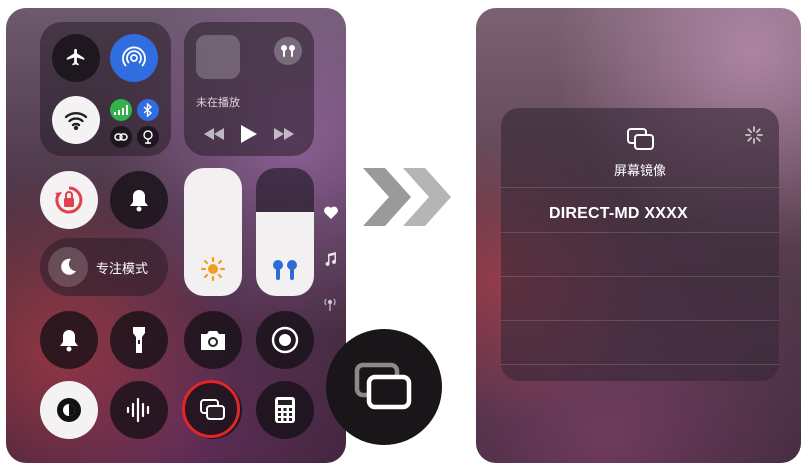  What do you see at coordinates (754, 135) in the screenshot?
I see `loading-spinner-icon` at bounding box center [754, 135].